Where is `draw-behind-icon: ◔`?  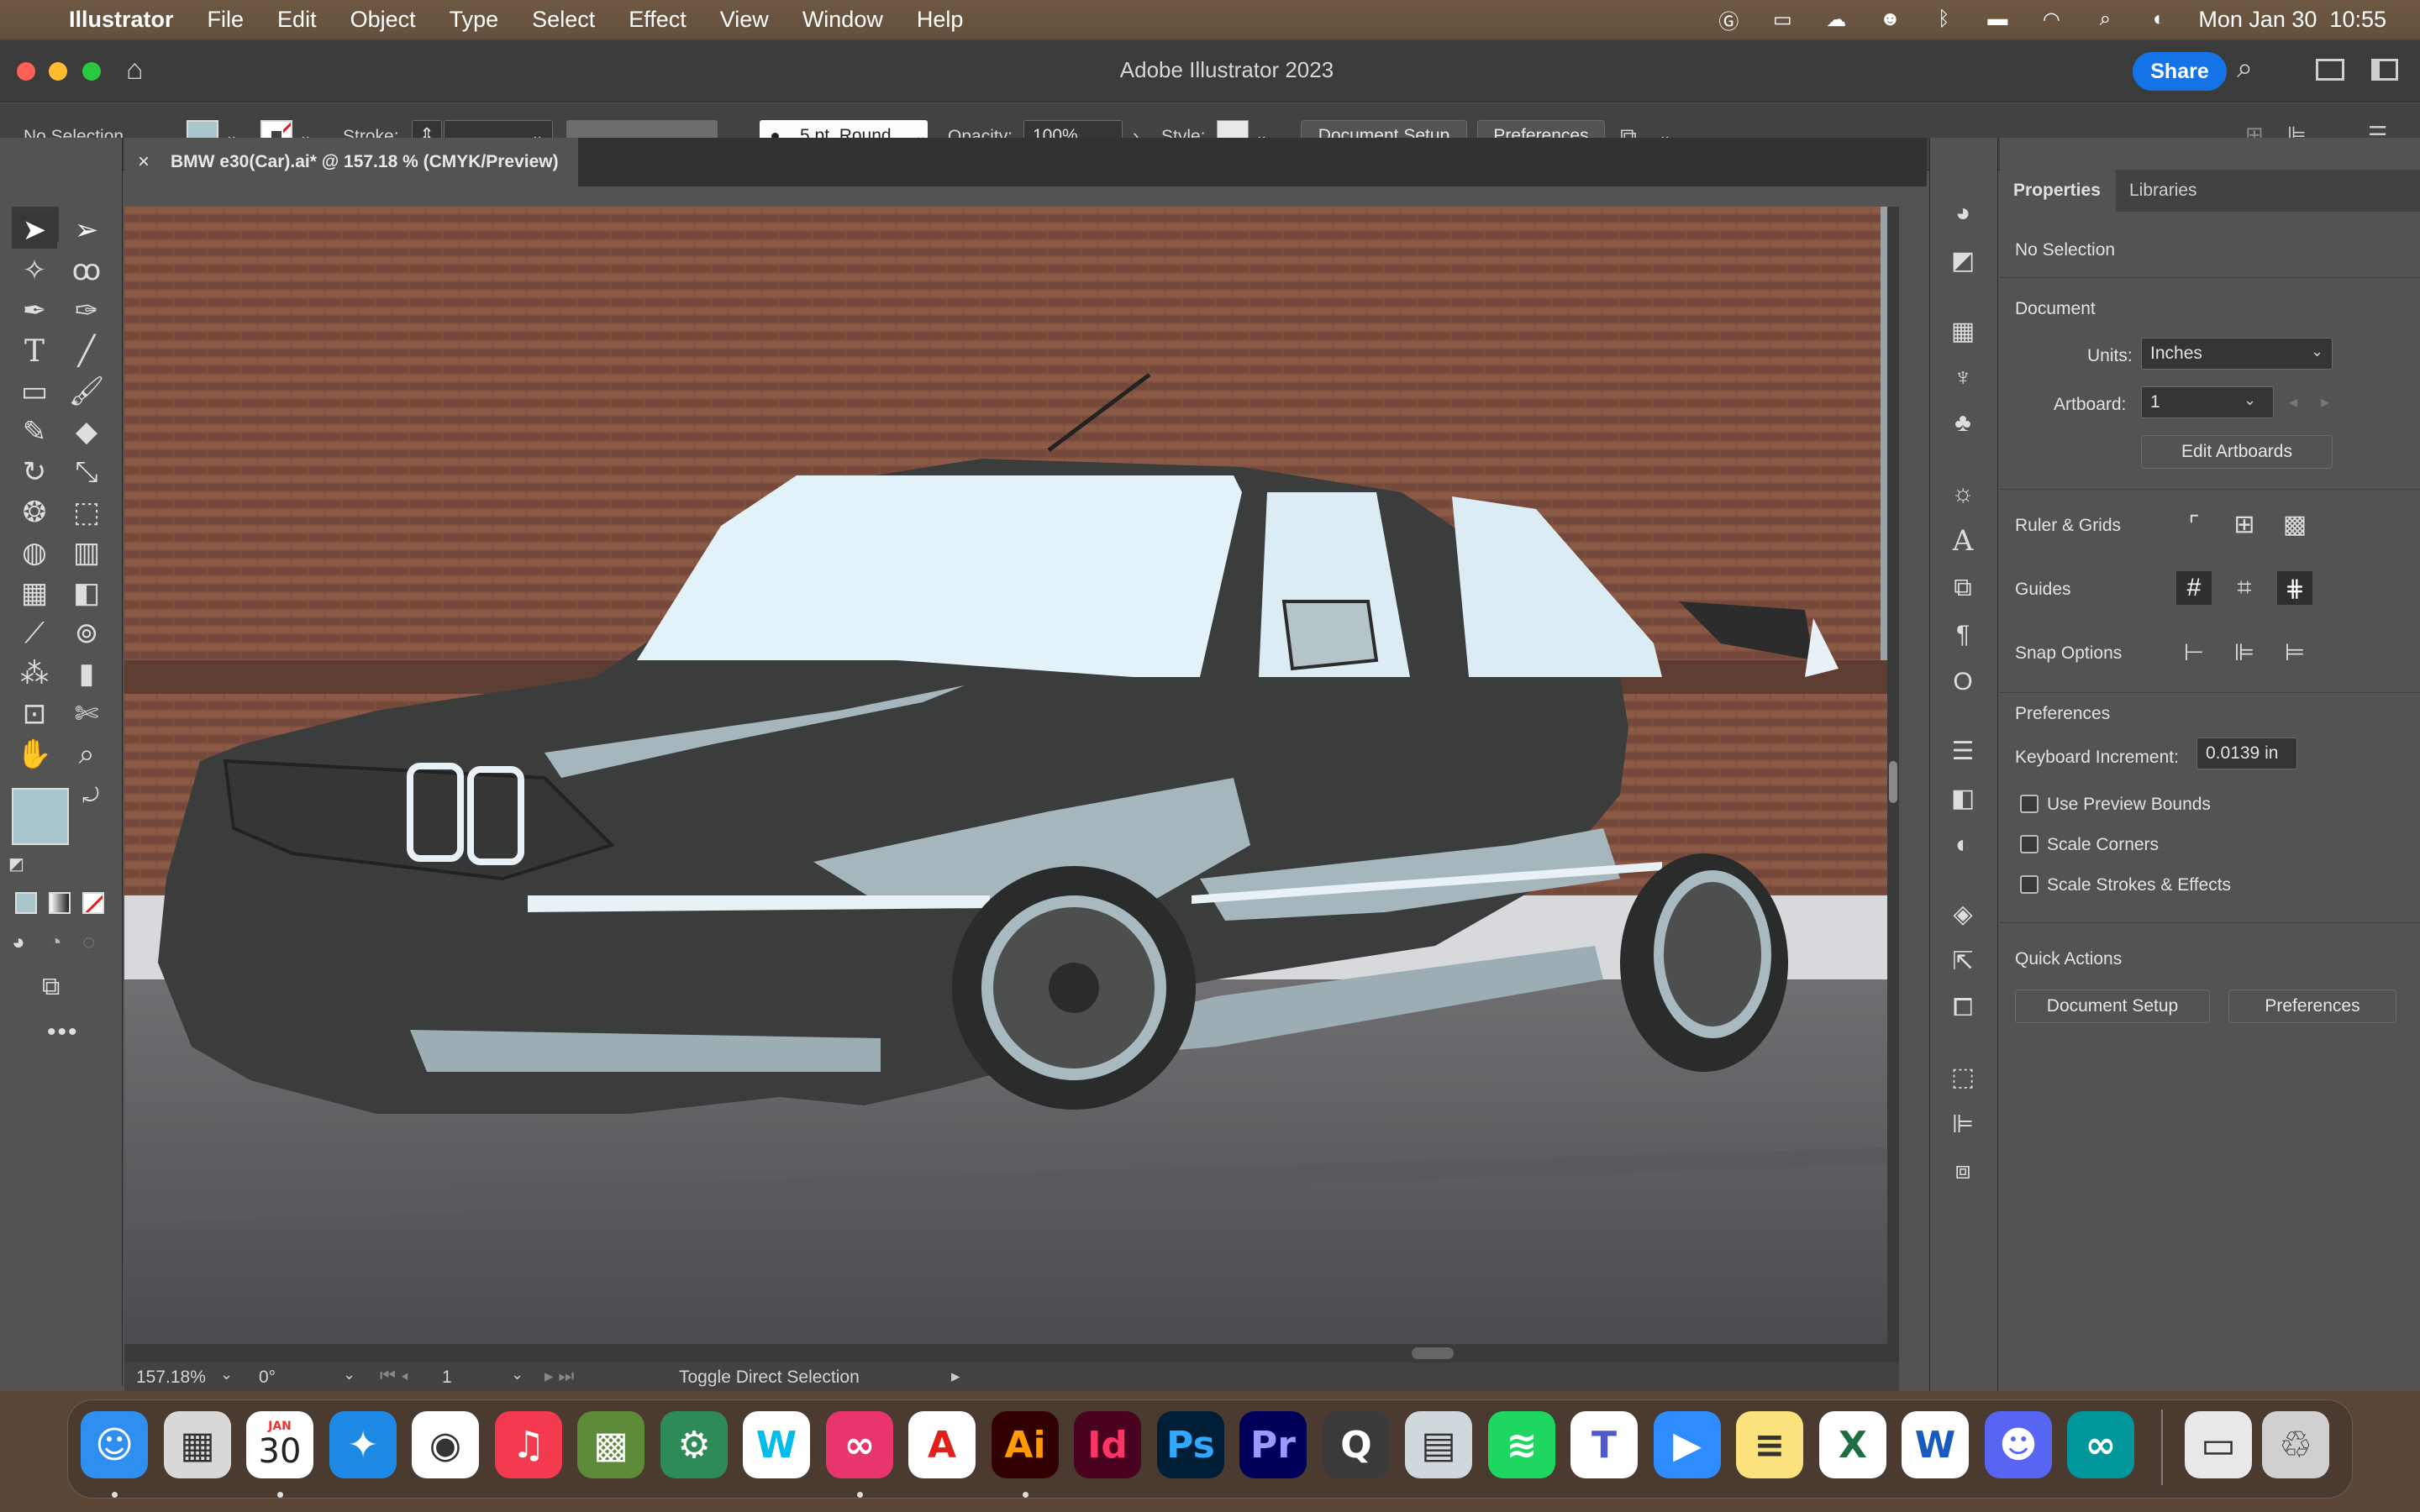
draw-behind-icon: ◔ is located at coordinates (55, 942).